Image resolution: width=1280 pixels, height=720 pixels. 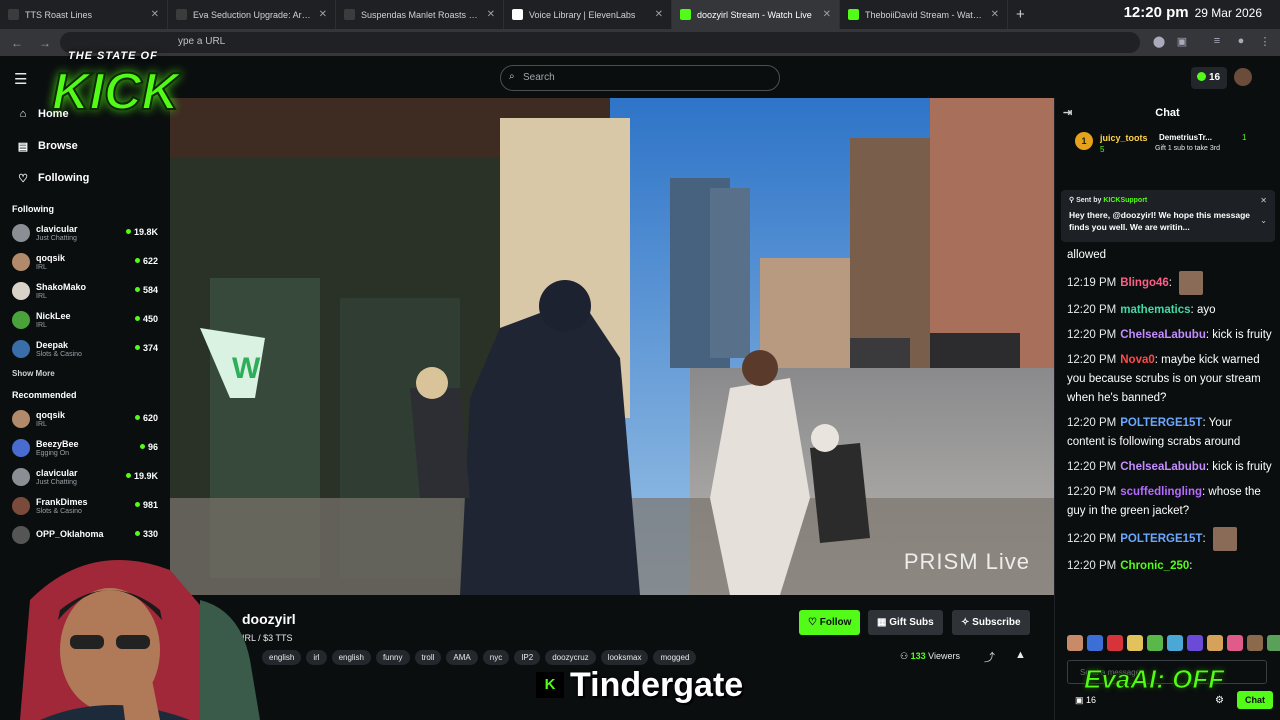 I want to click on channel-item: clavicular Just Chatting 19.8K, so click(x=85, y=232).